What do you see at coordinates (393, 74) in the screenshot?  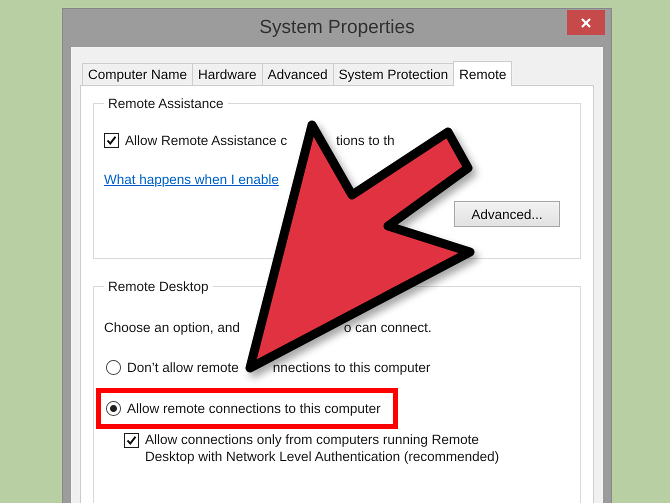 I see `tab: System Protection` at bounding box center [393, 74].